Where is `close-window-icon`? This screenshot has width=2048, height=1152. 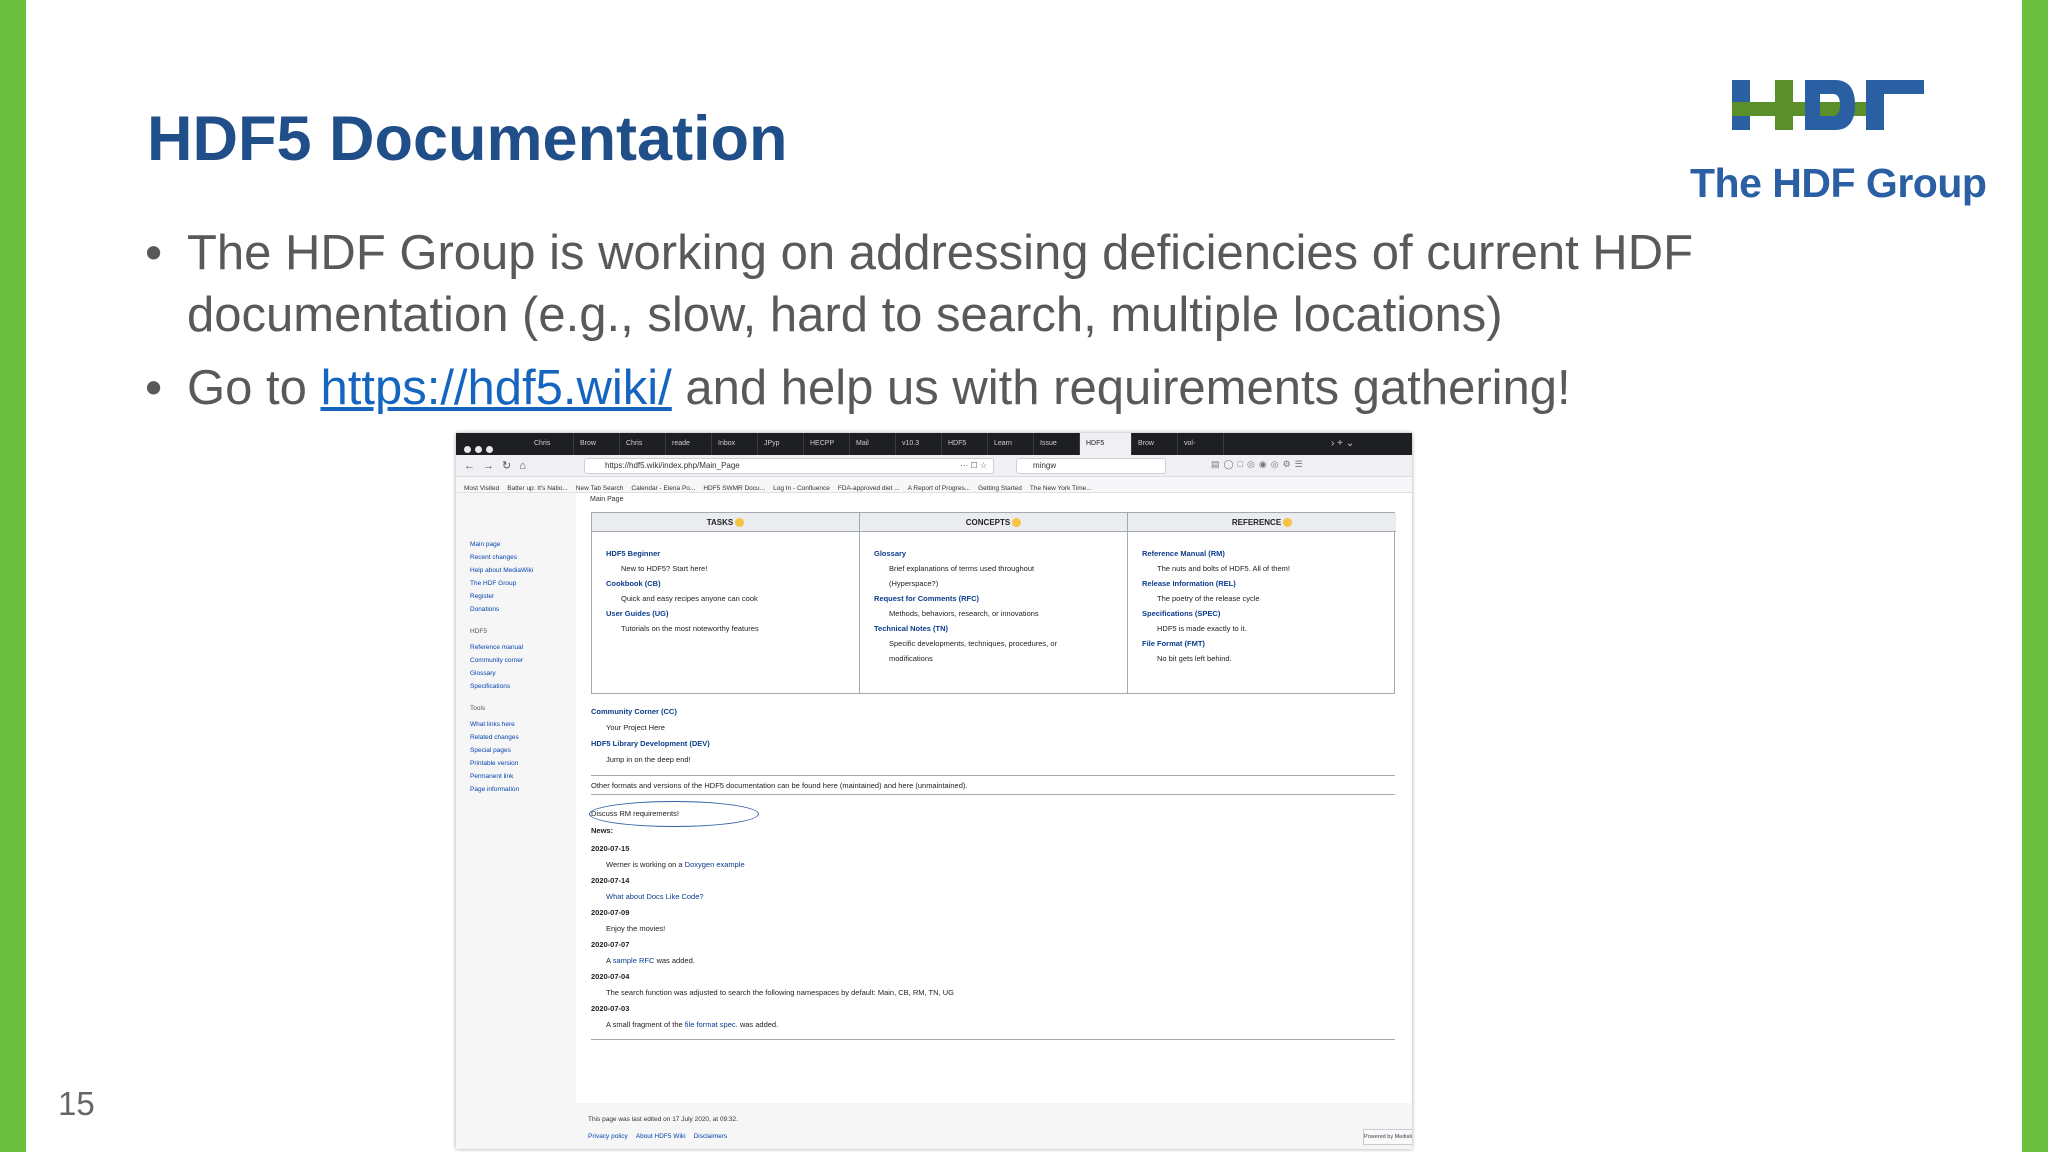 close-window-icon is located at coordinates (467, 449).